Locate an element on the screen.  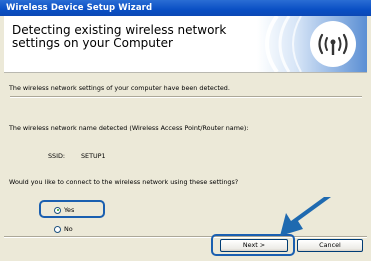
radio-yes-label: Yes is located at coordinates (69, 210).